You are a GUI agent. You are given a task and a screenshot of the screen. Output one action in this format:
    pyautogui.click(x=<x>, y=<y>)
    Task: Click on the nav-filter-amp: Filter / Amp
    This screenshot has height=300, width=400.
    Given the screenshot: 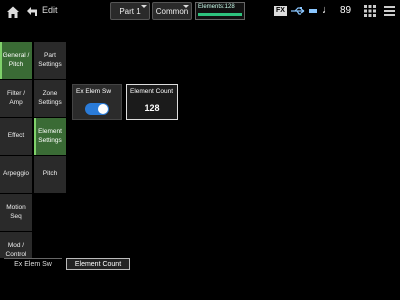 What is the action you would take?
    pyautogui.click(x=16, y=99)
    